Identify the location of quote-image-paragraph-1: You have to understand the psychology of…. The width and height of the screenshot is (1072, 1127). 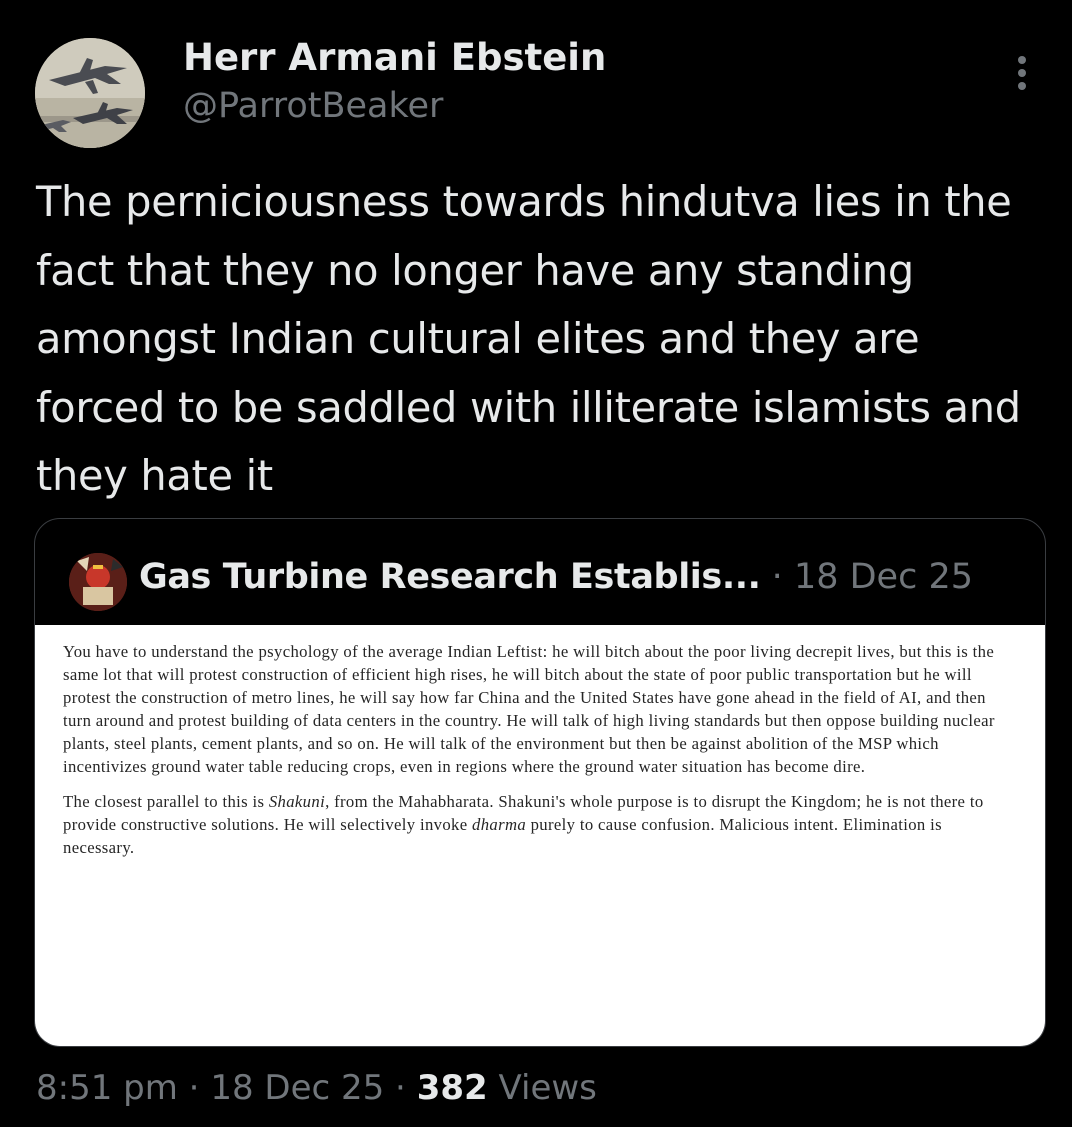
(529, 709).